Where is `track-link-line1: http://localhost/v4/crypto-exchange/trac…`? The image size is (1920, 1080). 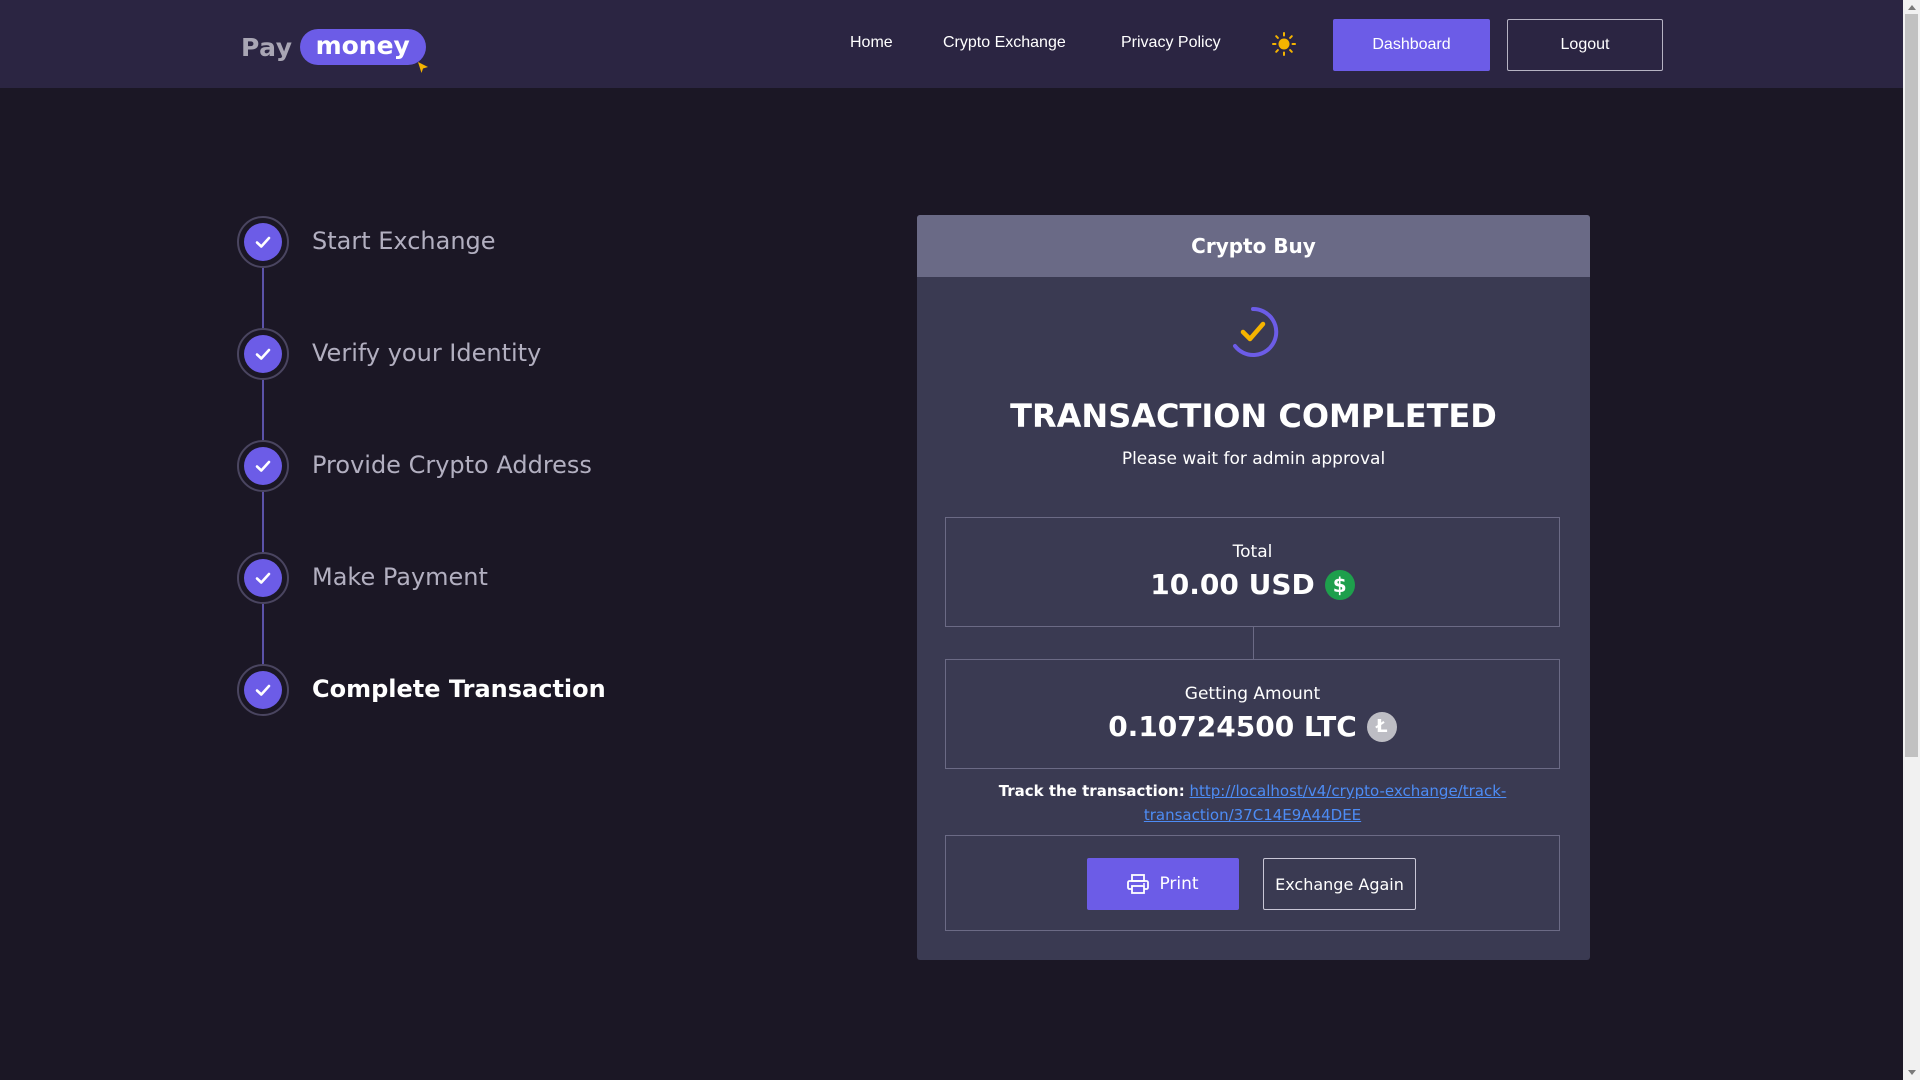 track-link-line1: http://localhost/v4/crypto-exchange/trac… is located at coordinates (1348, 791).